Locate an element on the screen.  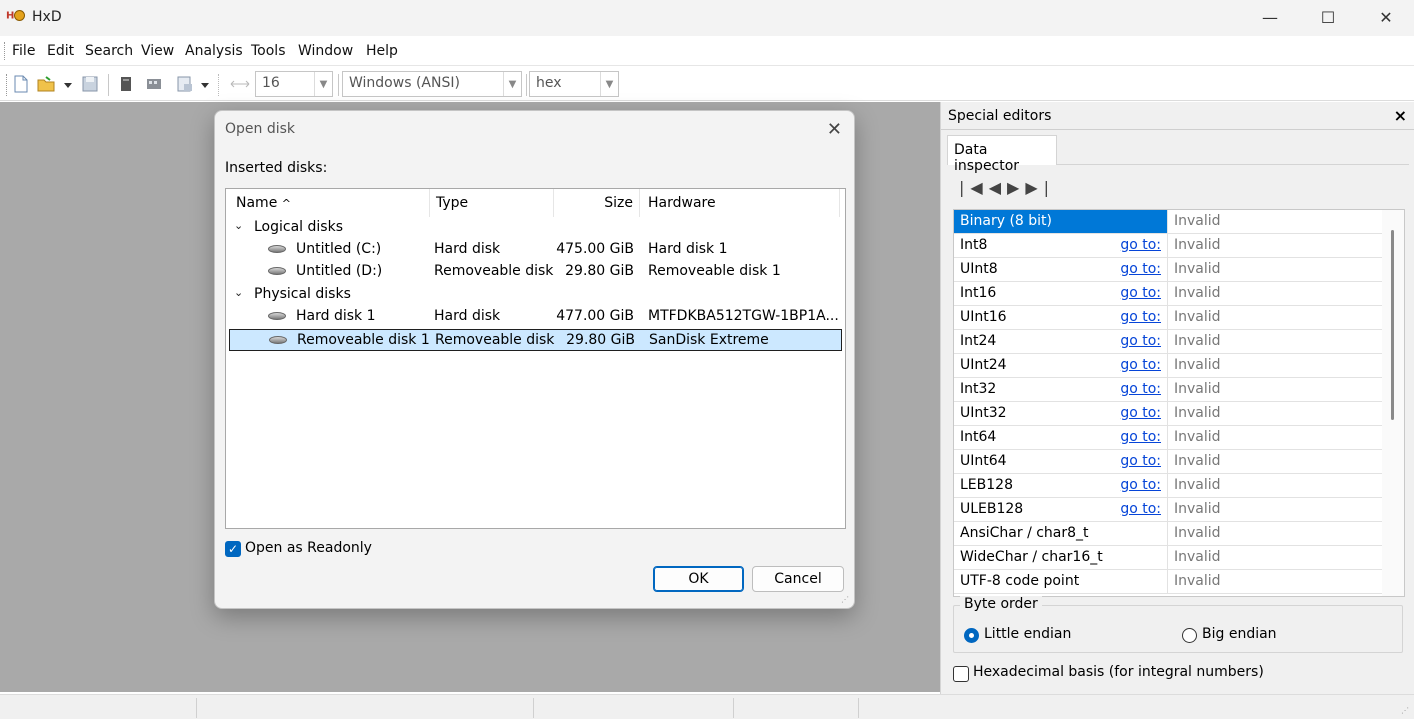
inspector-row: UInt16 go to: Invalid is located at coordinates (1168, 318).